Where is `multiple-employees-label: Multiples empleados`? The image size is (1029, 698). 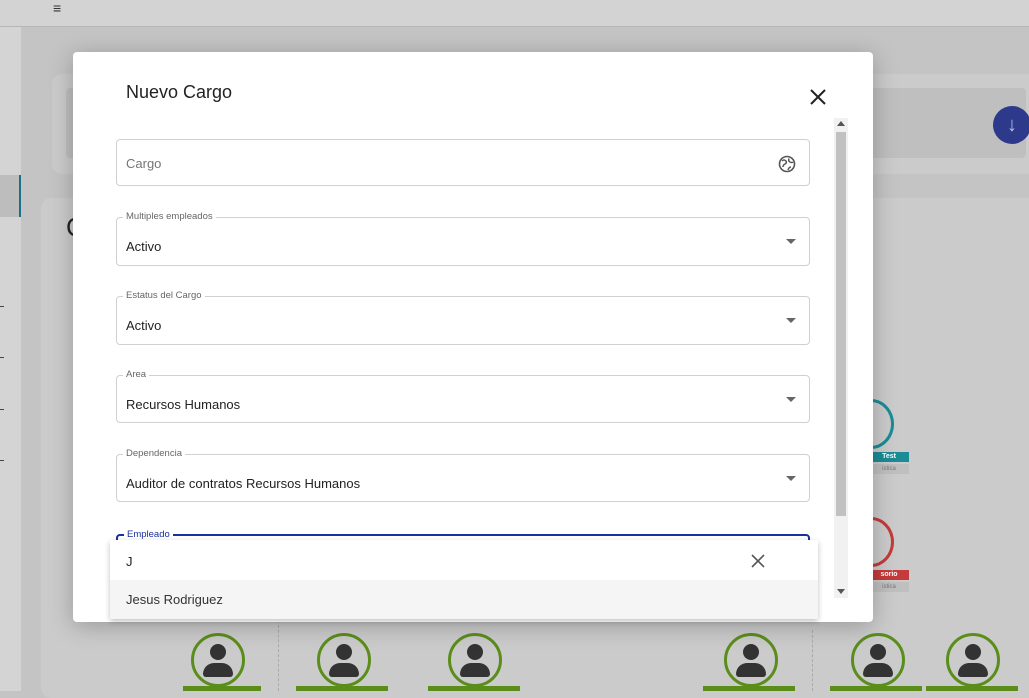
multiple-employees-label: Multiples empleados is located at coordinates (169, 216).